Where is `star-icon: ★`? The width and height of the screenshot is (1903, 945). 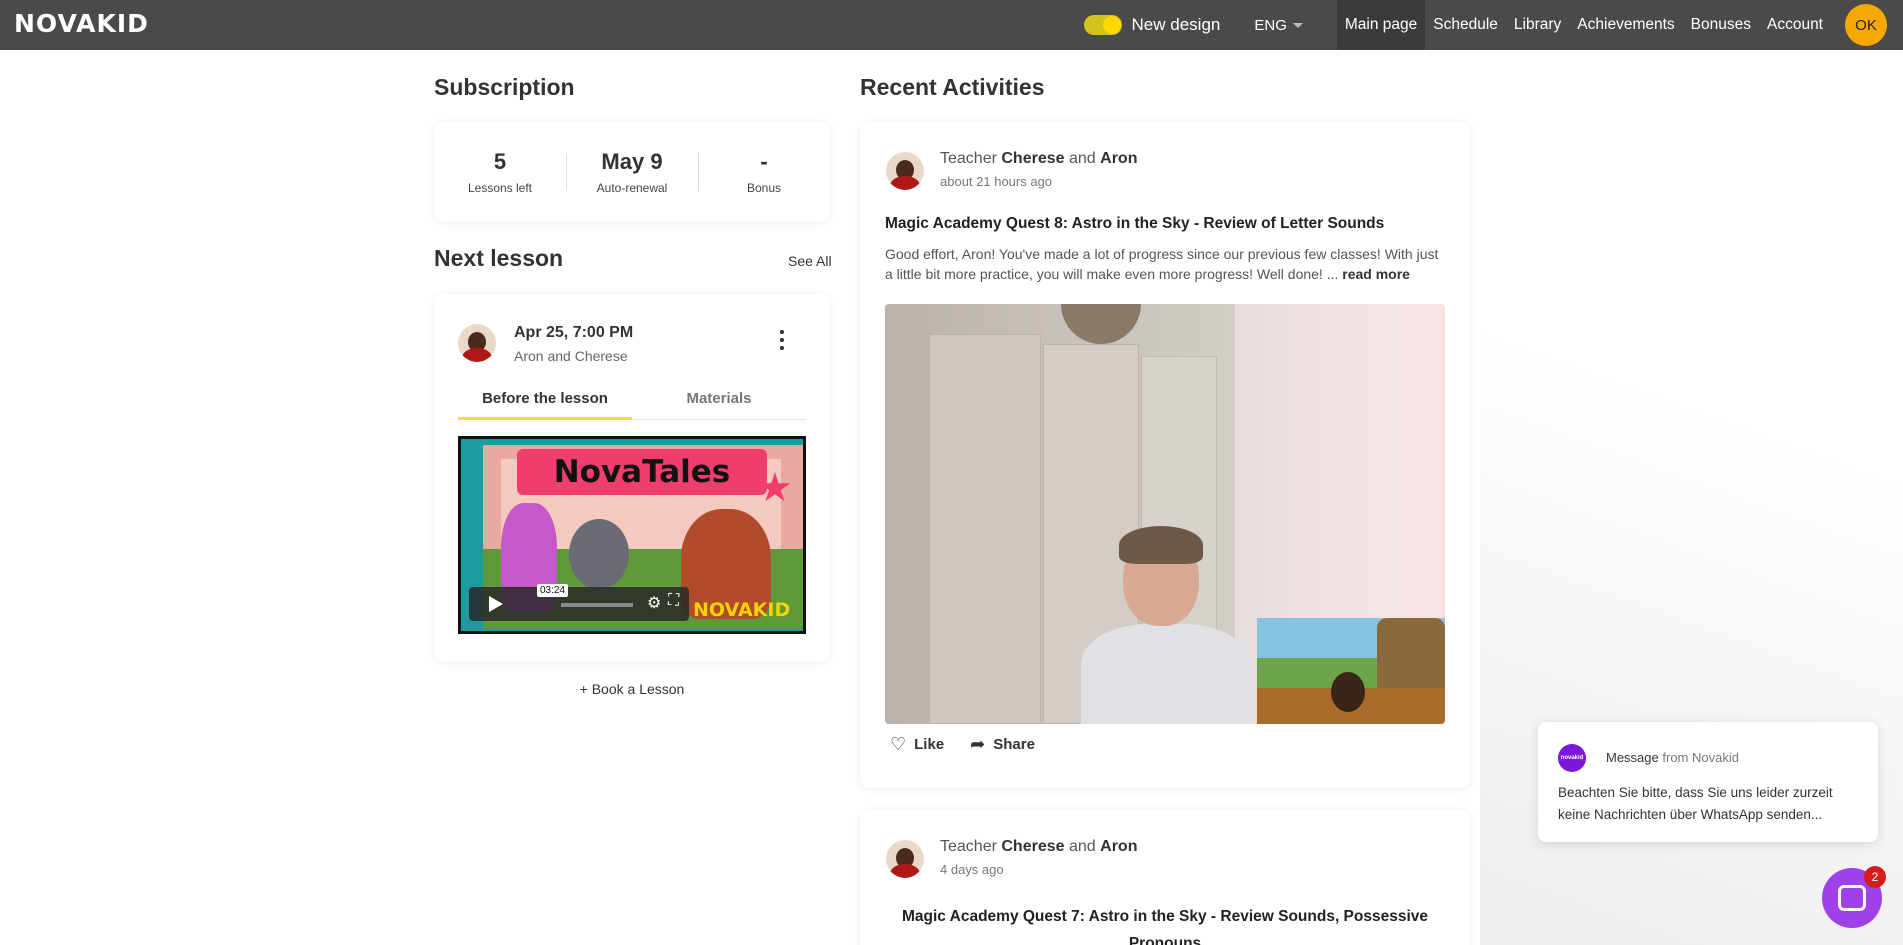 star-icon: ★ is located at coordinates (775, 488).